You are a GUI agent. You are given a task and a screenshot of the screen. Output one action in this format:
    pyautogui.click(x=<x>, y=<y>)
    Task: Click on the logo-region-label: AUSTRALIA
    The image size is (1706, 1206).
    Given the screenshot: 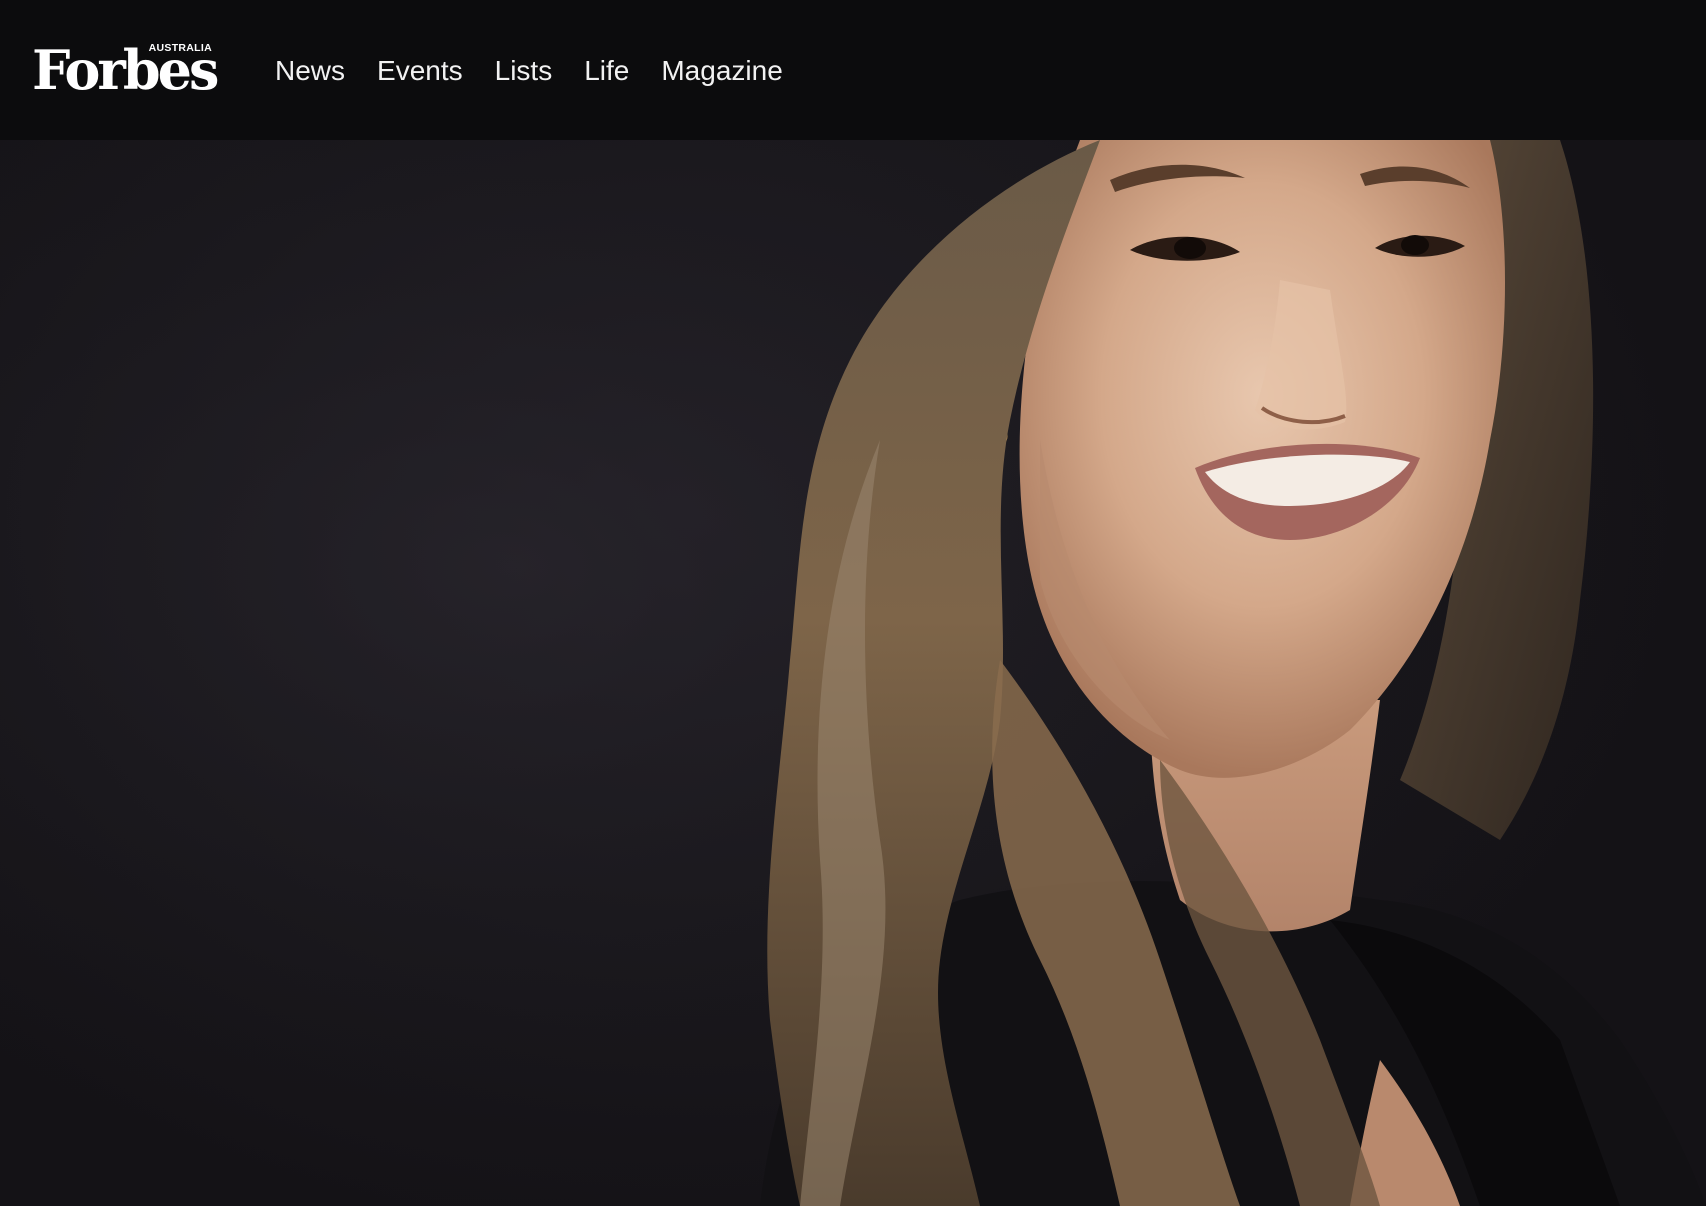 What is the action you would take?
    pyautogui.click(x=180, y=48)
    